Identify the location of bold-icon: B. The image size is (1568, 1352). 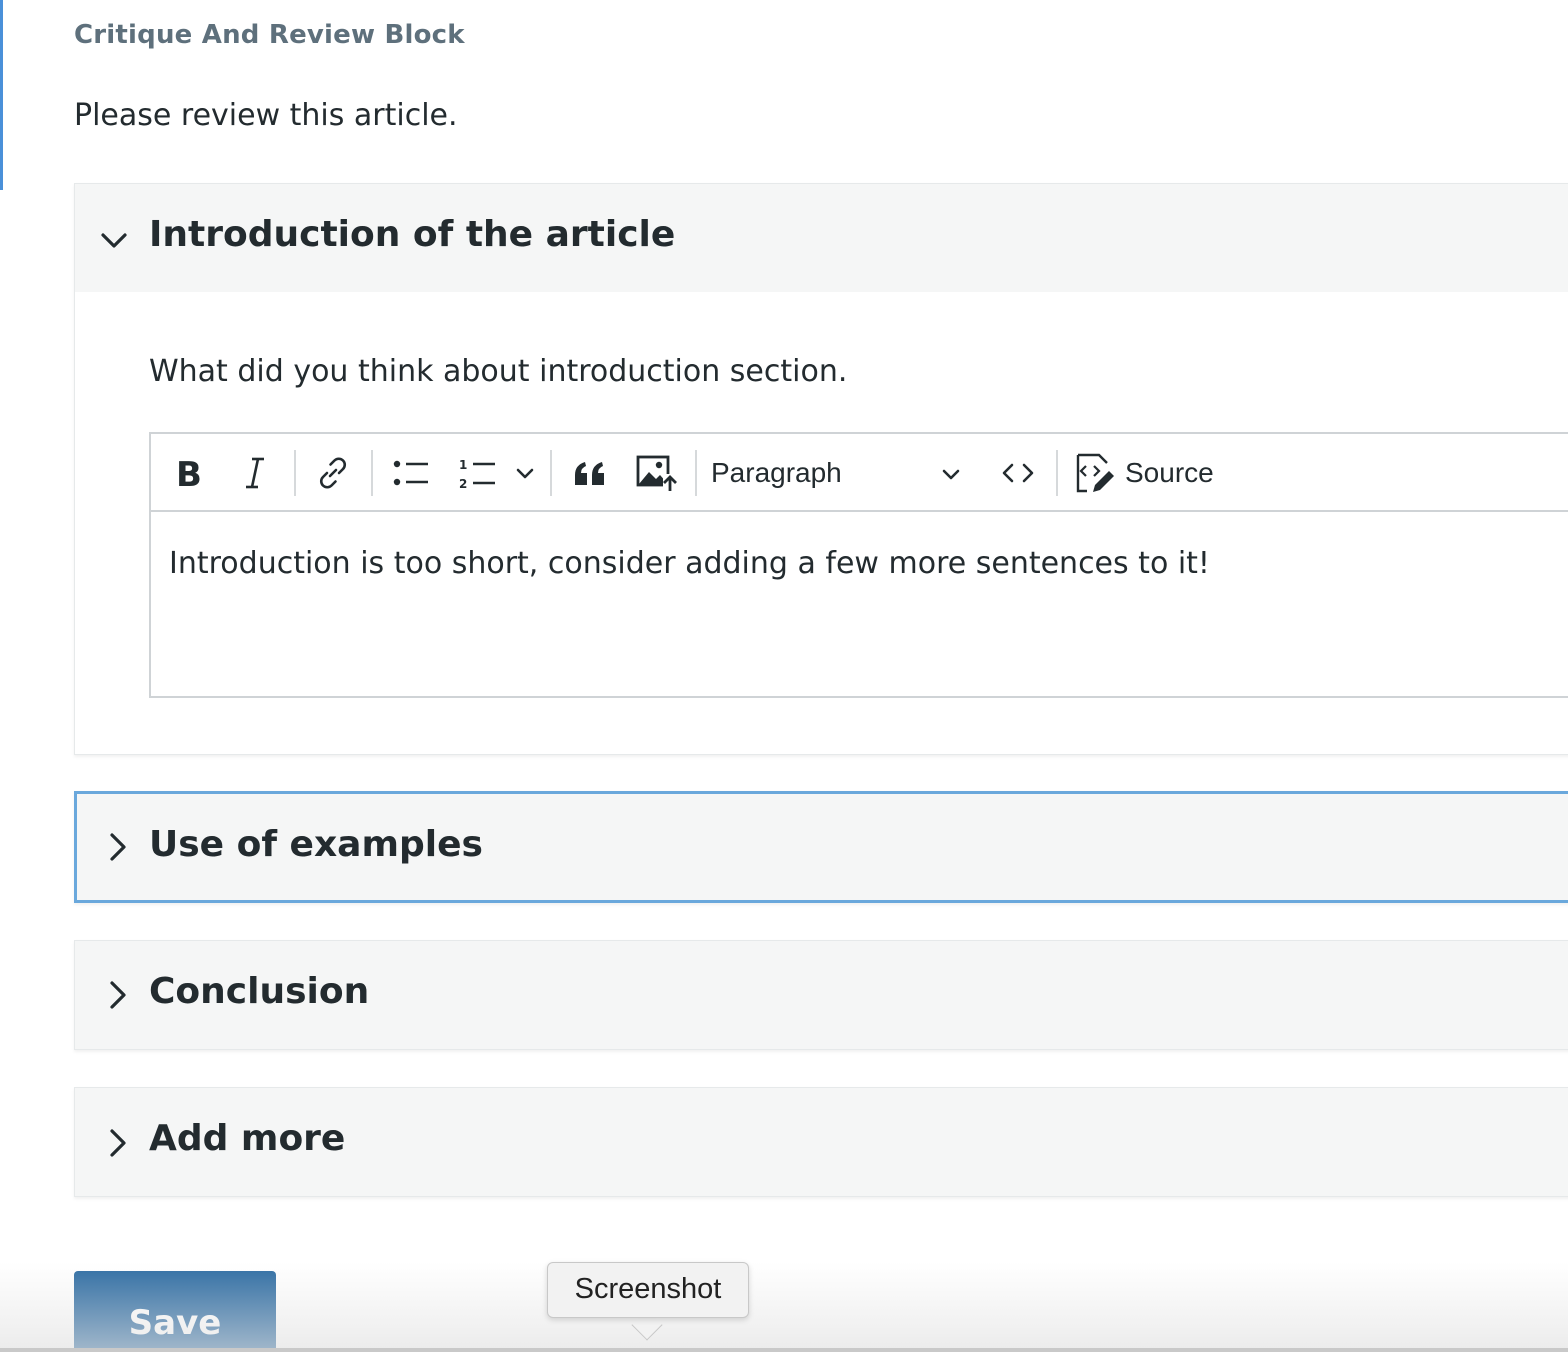
(189, 473).